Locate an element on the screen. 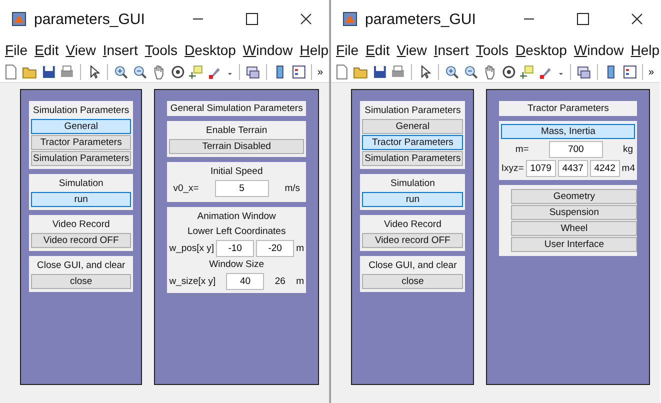 This screenshot has height=403, width=661. push-button: Wheel is located at coordinates (574, 228).